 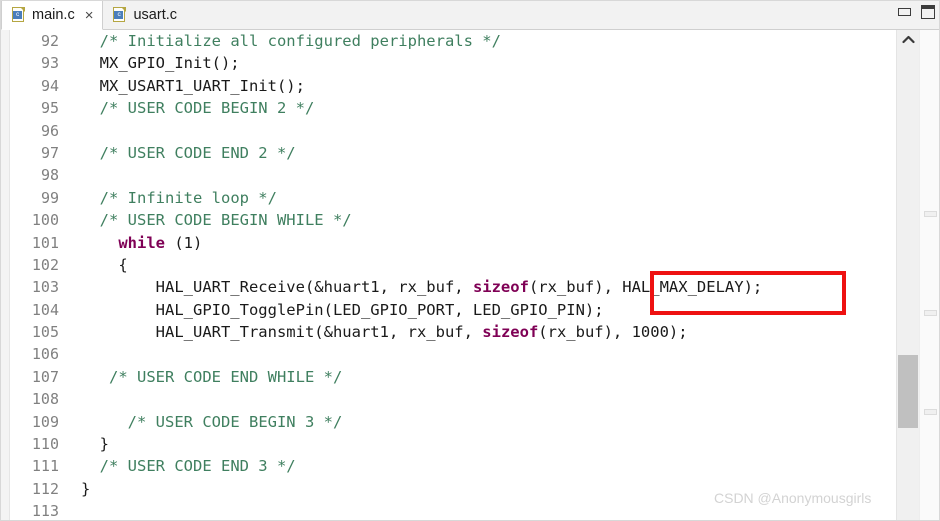 What do you see at coordinates (482, 153) in the screenshot?
I see `code-line: /* USER CODE END 2 */` at bounding box center [482, 153].